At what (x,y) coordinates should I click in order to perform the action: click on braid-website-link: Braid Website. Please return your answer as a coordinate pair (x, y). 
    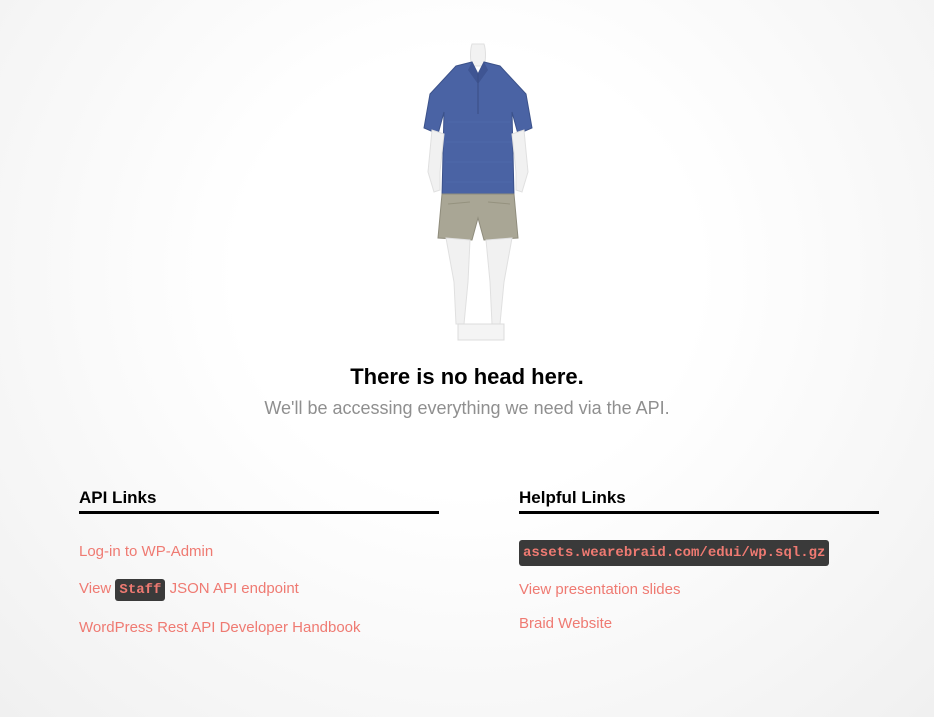
    Looking at the image, I should click on (565, 623).